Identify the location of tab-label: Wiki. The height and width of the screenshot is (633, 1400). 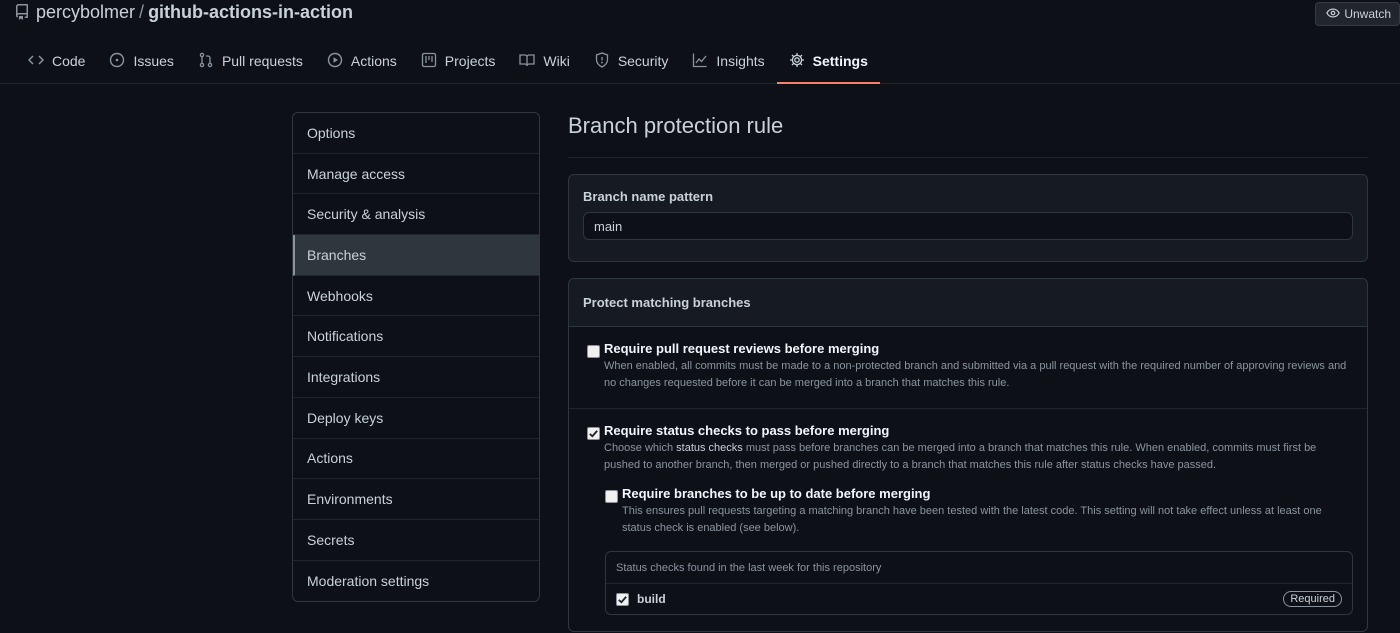
(556, 61).